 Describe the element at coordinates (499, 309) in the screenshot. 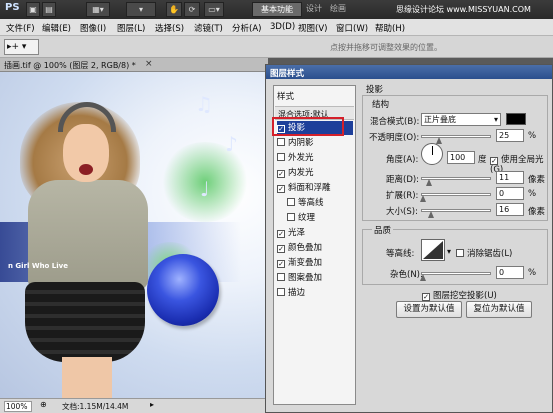

I see `reset-to-default-button: 复位为默认值` at that location.